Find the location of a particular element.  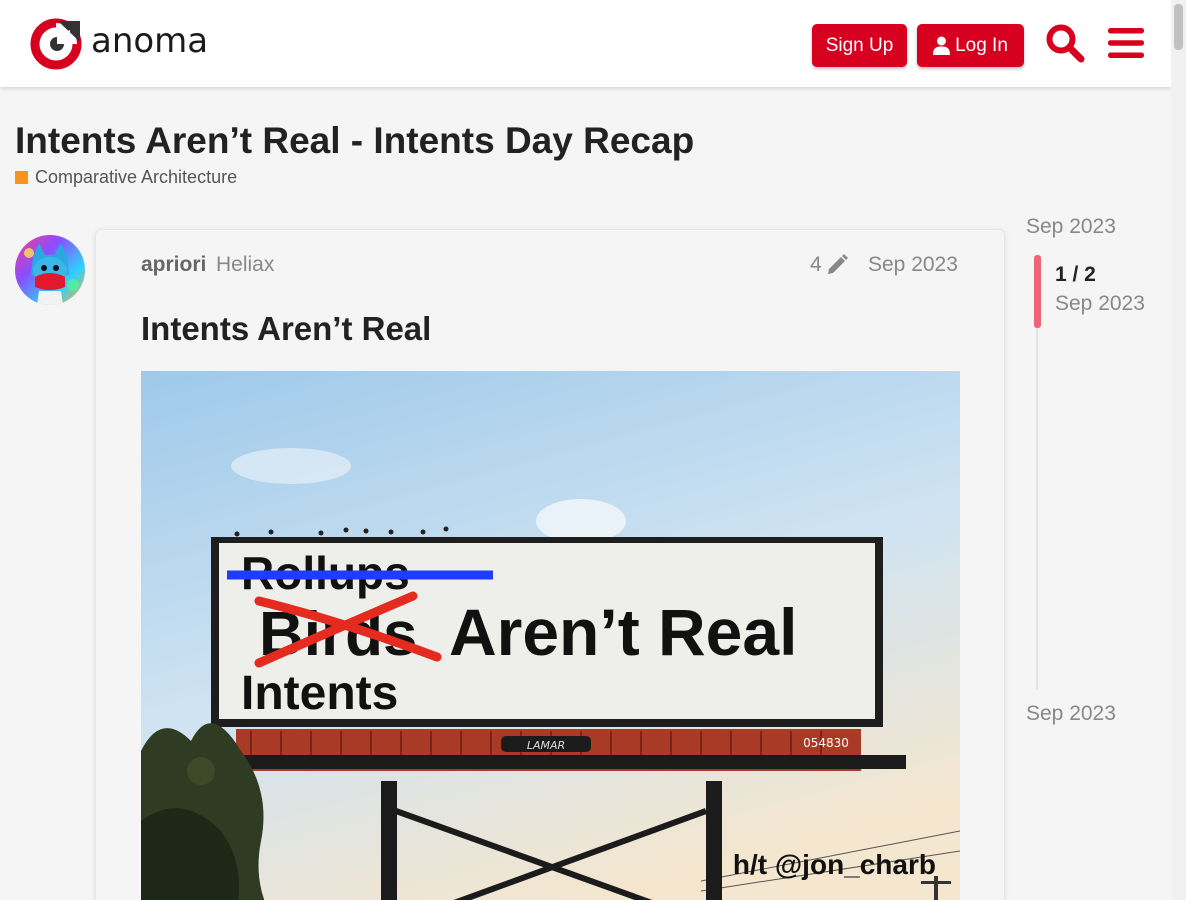

hamburger-menu-icon is located at coordinates (1126, 43).